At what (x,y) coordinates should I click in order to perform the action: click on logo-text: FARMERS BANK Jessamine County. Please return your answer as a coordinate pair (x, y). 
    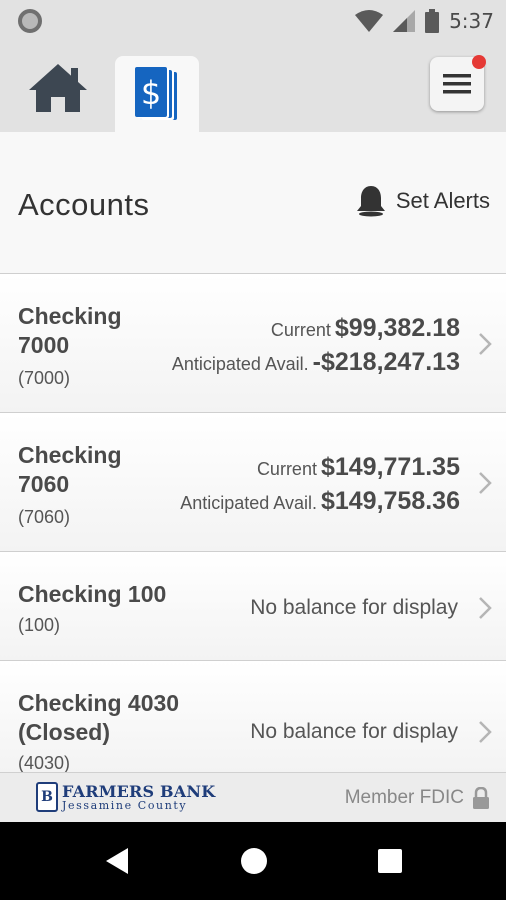
    Looking at the image, I should click on (139, 796).